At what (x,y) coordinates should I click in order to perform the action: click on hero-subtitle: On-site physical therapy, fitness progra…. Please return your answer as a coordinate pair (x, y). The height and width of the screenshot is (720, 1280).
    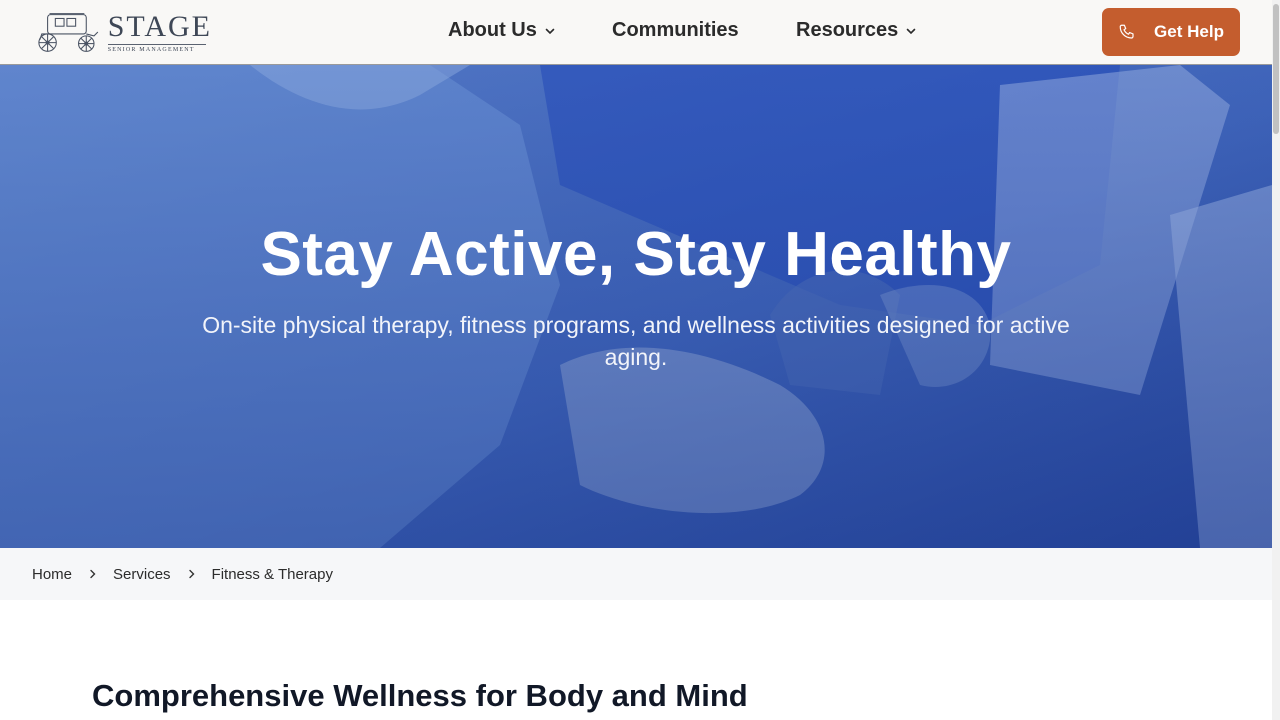
    Looking at the image, I should click on (636, 341).